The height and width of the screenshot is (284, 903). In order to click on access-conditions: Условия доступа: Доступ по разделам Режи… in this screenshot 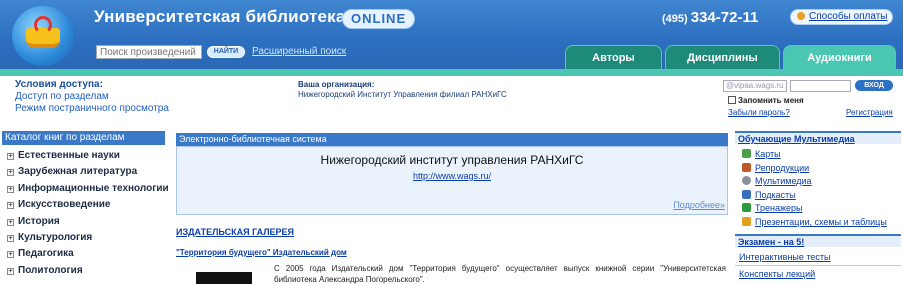, I will do `click(92, 97)`.